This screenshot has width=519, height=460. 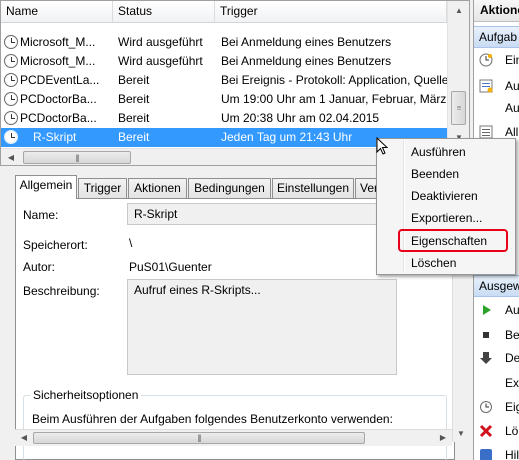 I want to click on column-header-status: Status, so click(x=164, y=12).